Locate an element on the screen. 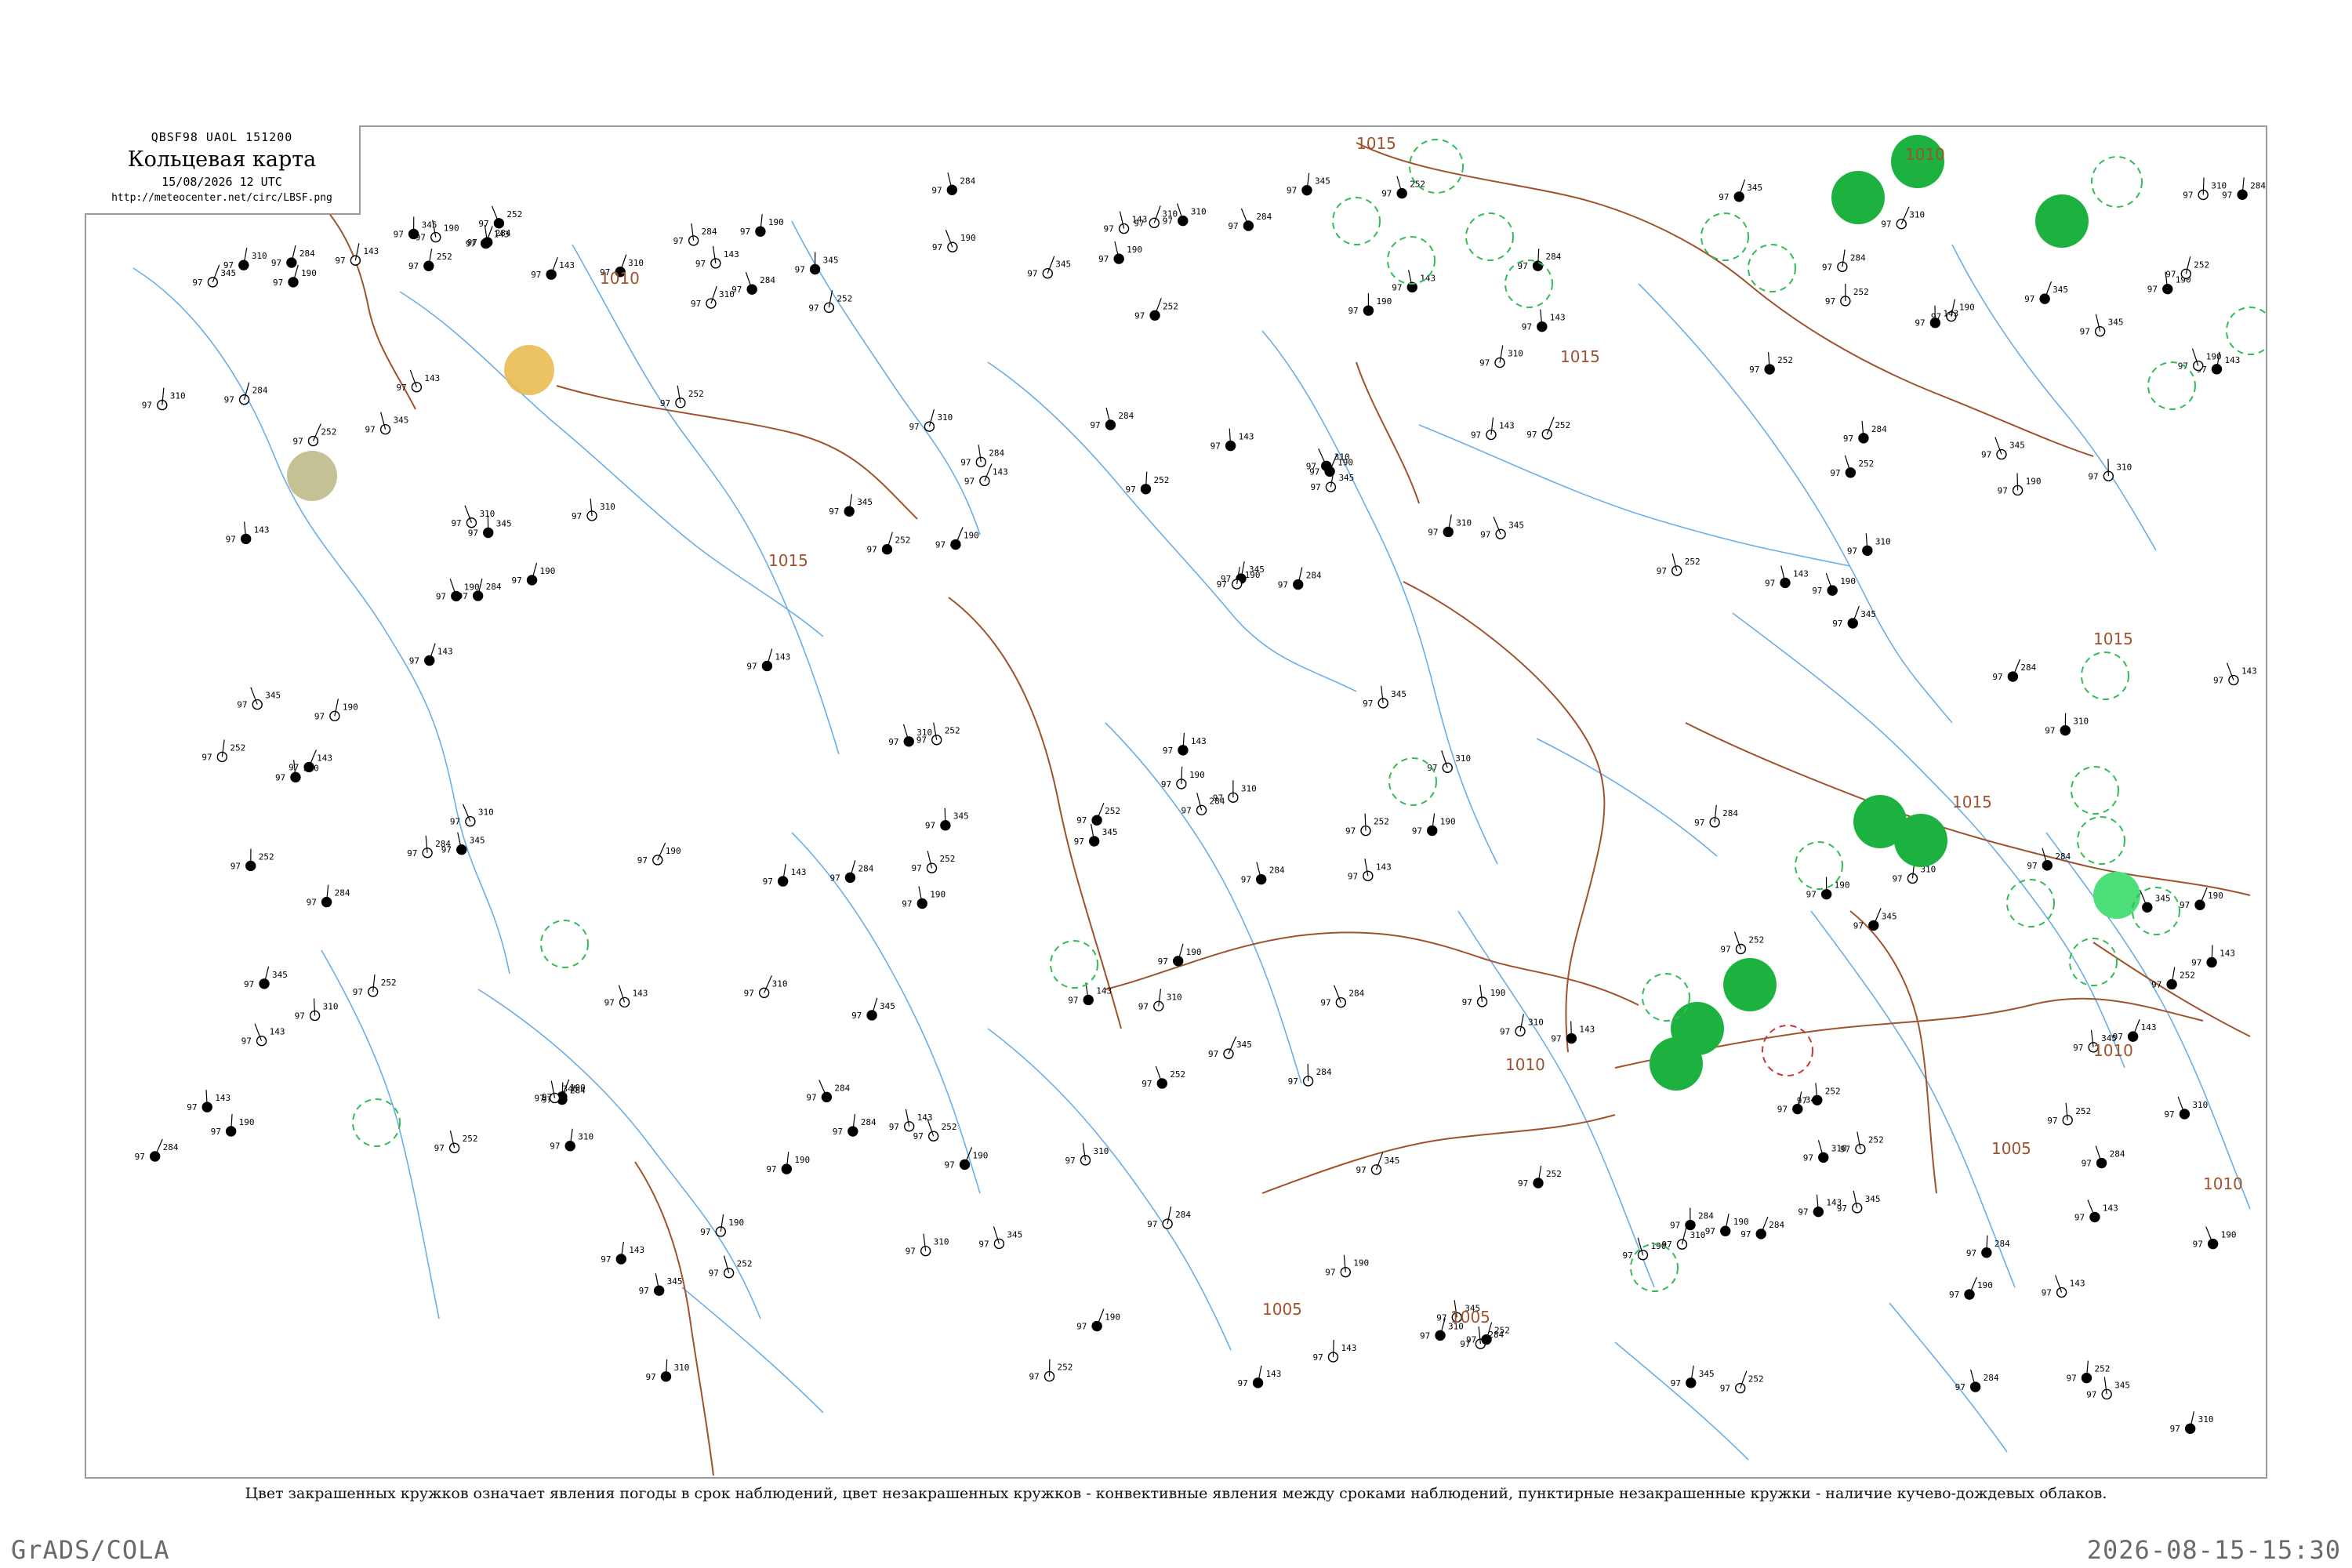 Image resolution: width=2352 pixels, height=1568 pixels. isobar-label: 1005 is located at coordinates (1470, 1317).